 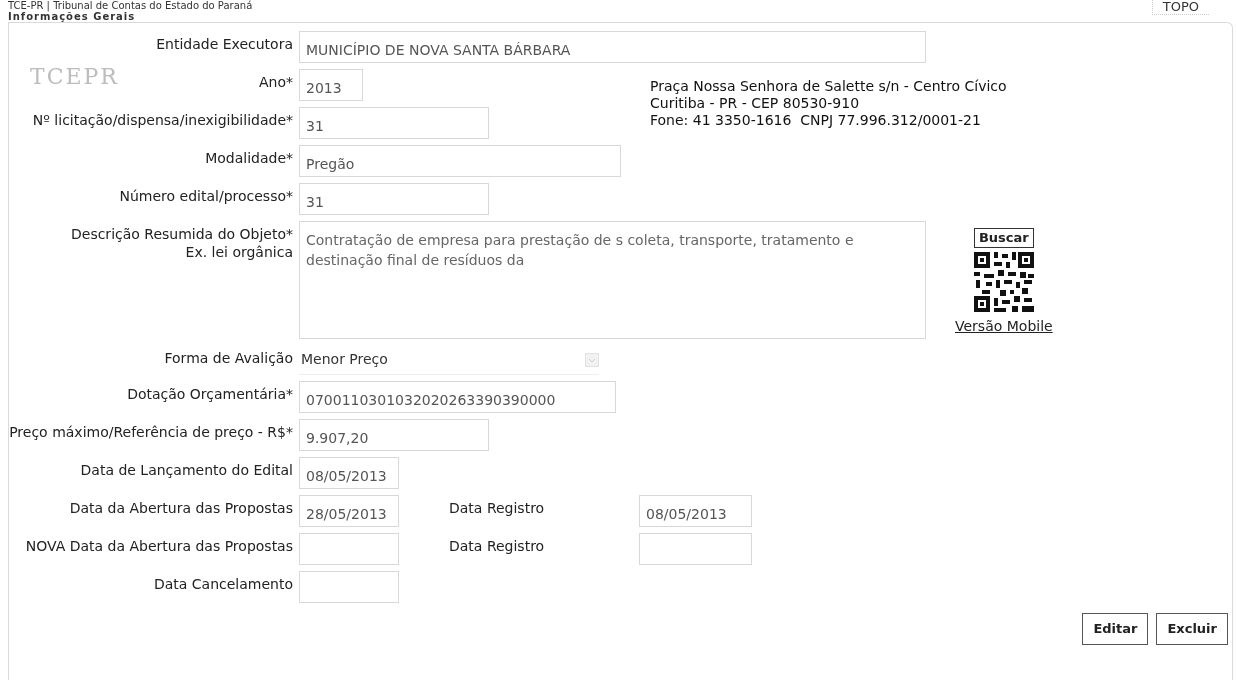 I want to click on action-button: Excluir, so click(x=1192, y=629).